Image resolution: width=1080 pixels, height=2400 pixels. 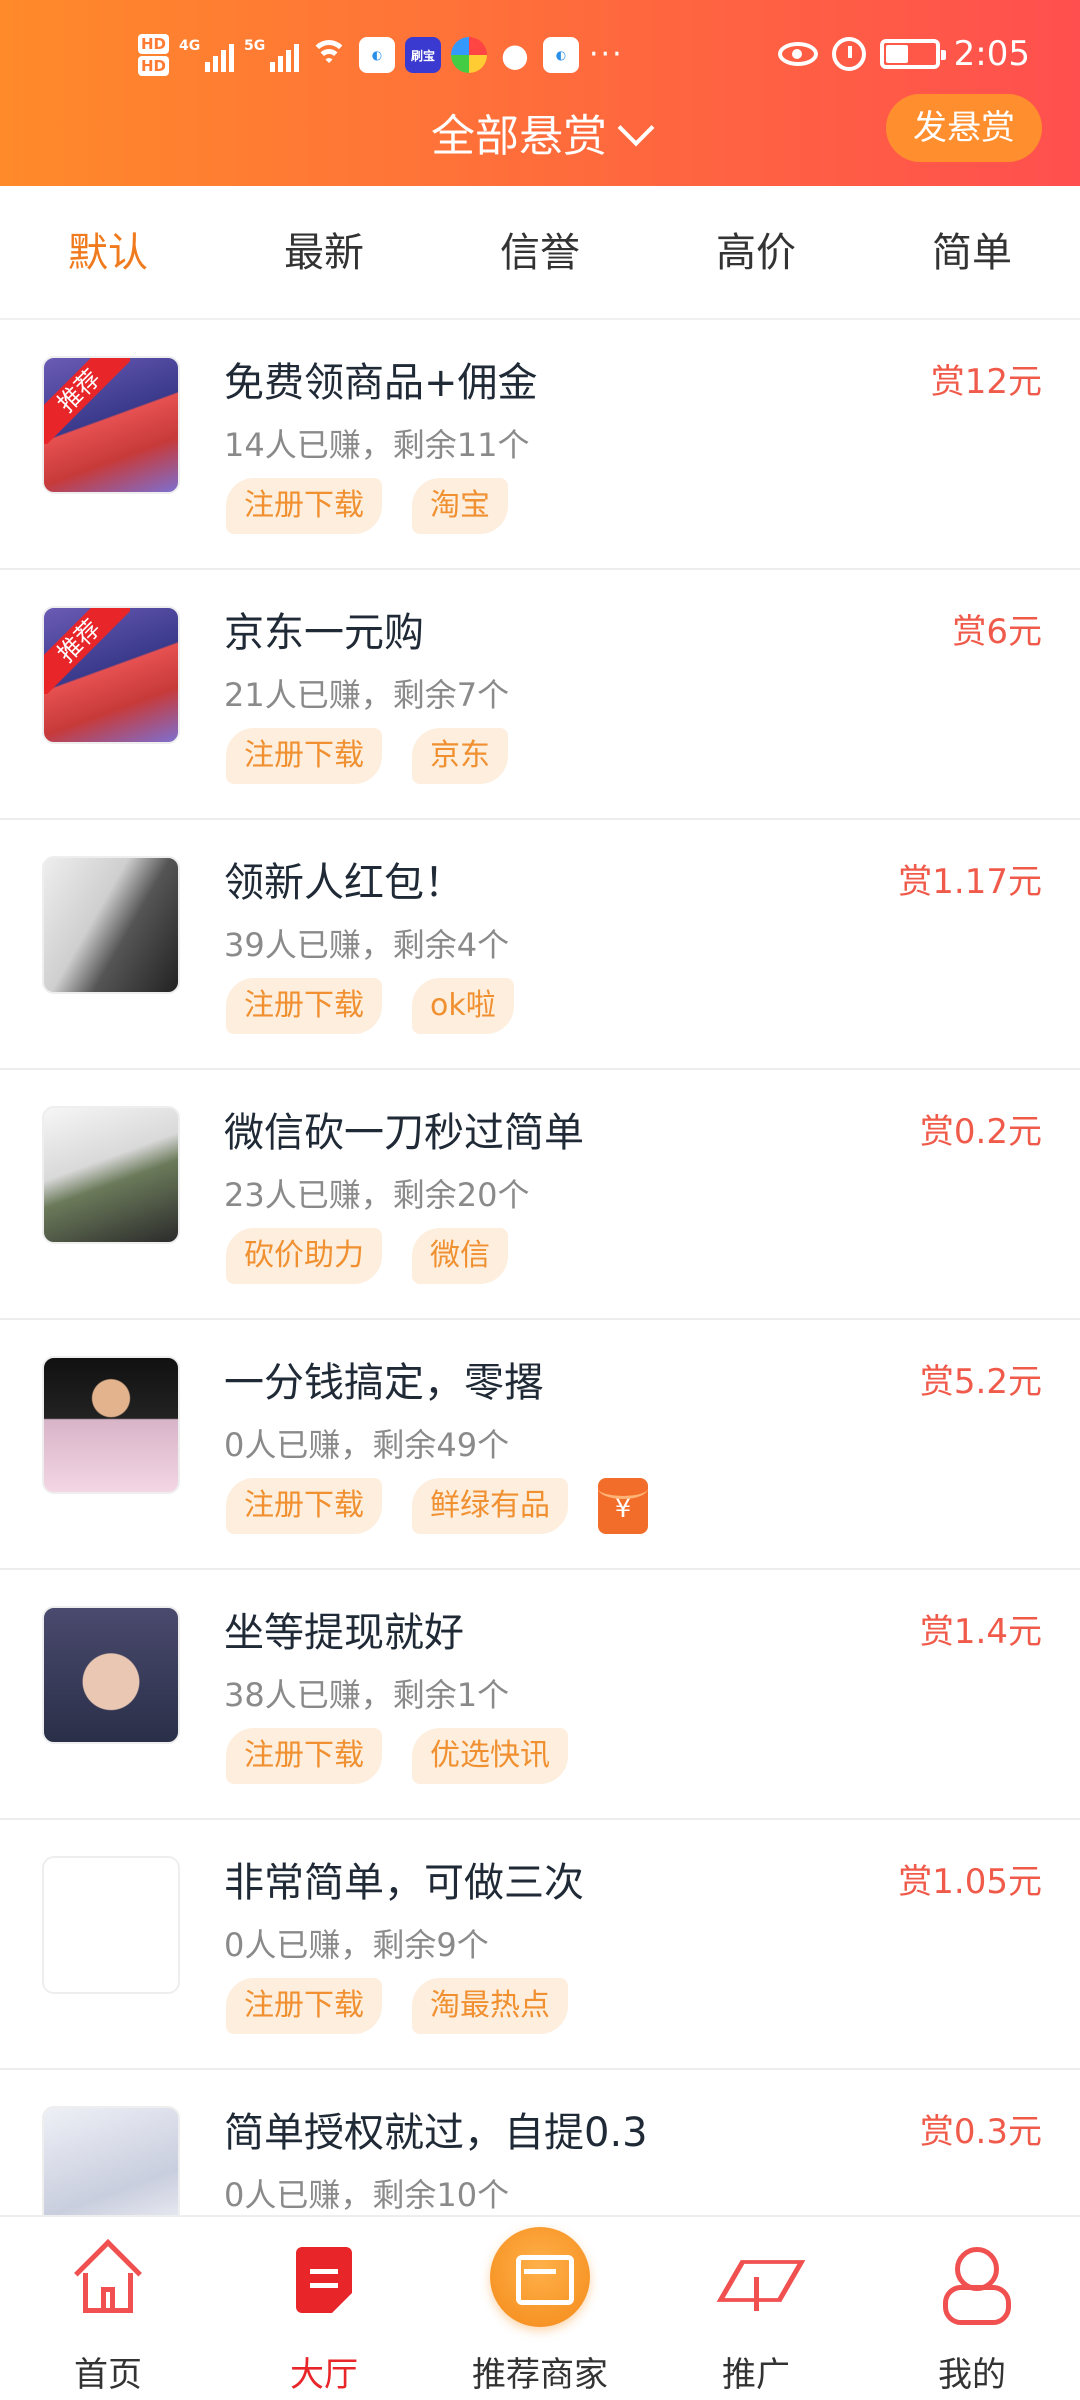 I want to click on task-tag: 微信, so click(x=460, y=1256).